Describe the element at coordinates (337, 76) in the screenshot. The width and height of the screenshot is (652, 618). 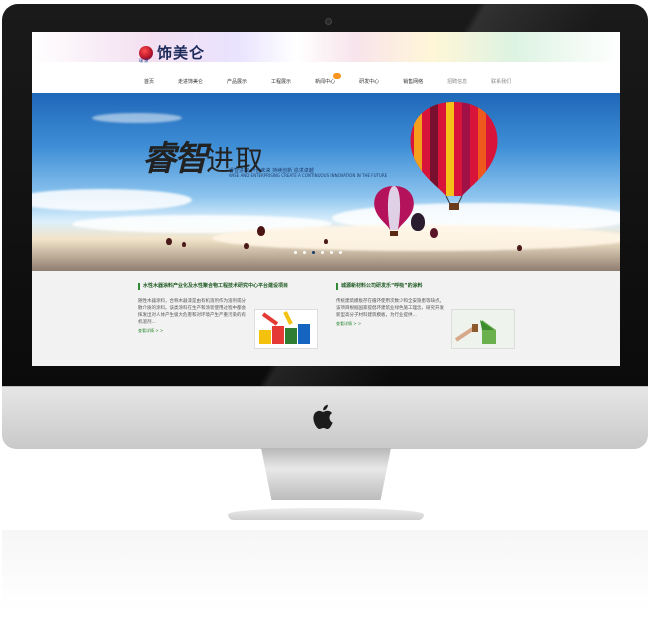
I see `hot-badge-icon` at that location.